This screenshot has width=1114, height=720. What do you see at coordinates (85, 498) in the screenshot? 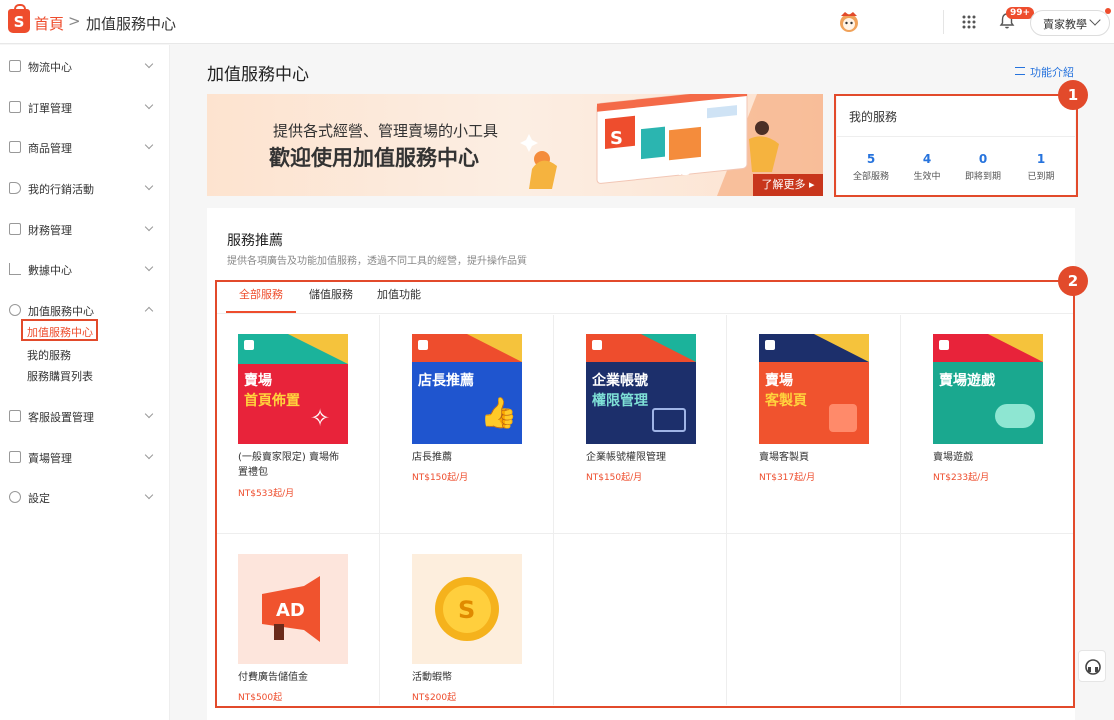
I see `sidebar-item-settings: 設定` at bounding box center [85, 498].